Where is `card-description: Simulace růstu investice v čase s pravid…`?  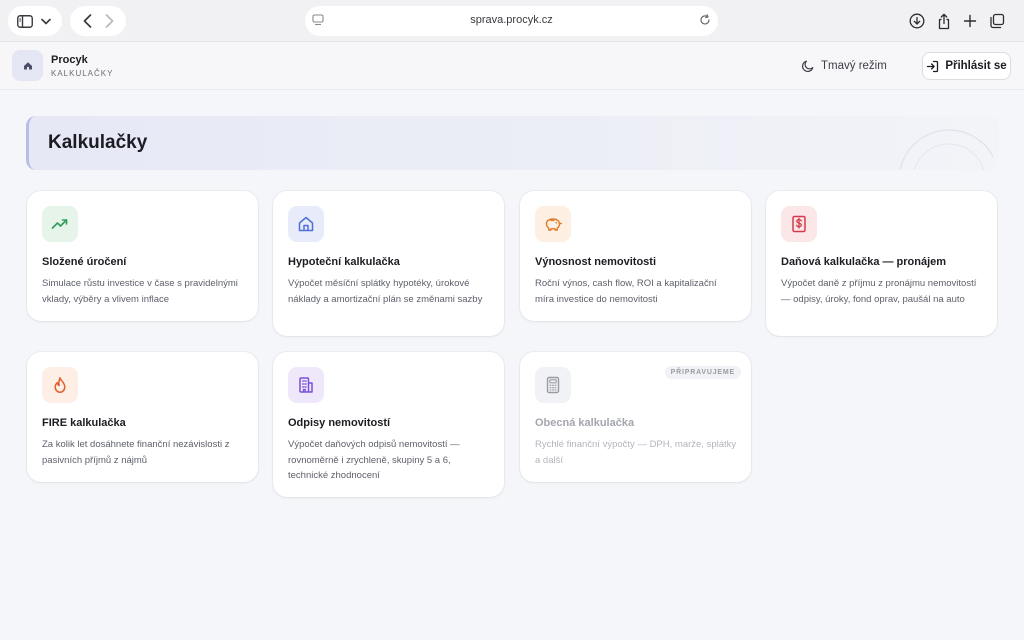
card-description: Simulace růstu investice v čase s pravid… is located at coordinates (140, 291).